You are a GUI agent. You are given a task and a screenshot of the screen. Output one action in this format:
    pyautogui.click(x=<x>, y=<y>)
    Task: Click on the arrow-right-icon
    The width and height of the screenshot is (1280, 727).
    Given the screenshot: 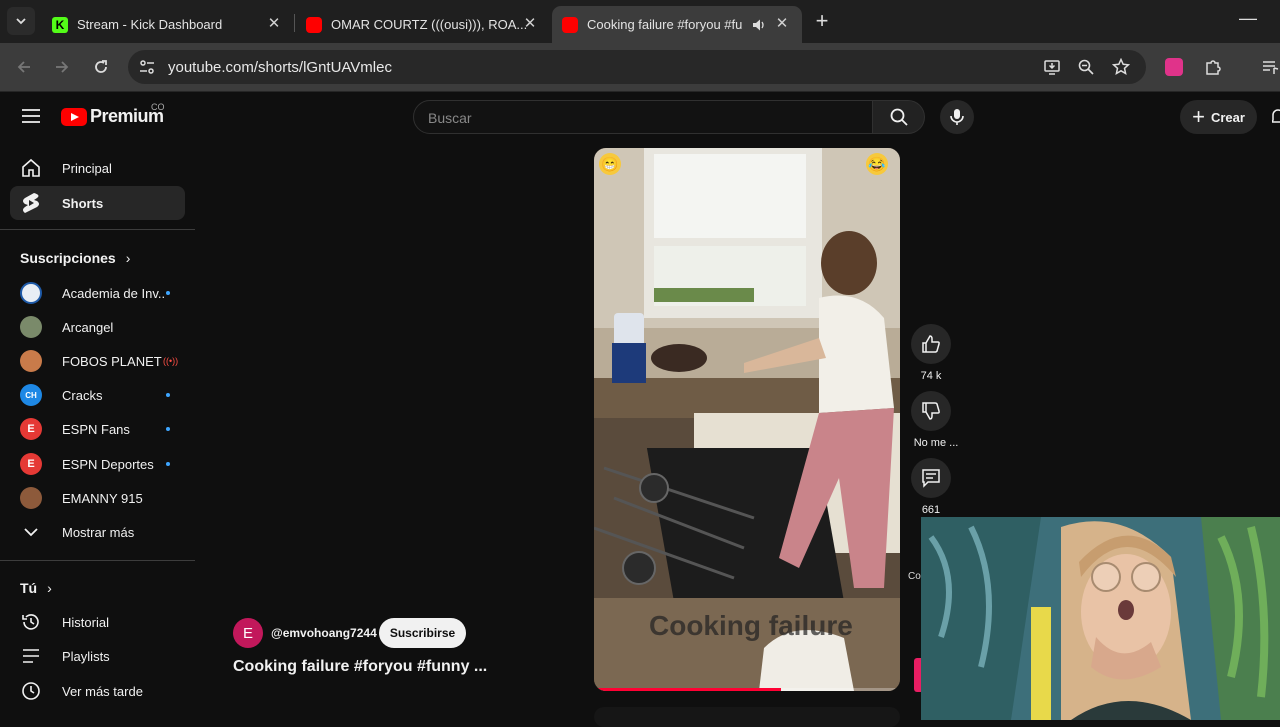 What is the action you would take?
    pyautogui.click(x=62, y=67)
    